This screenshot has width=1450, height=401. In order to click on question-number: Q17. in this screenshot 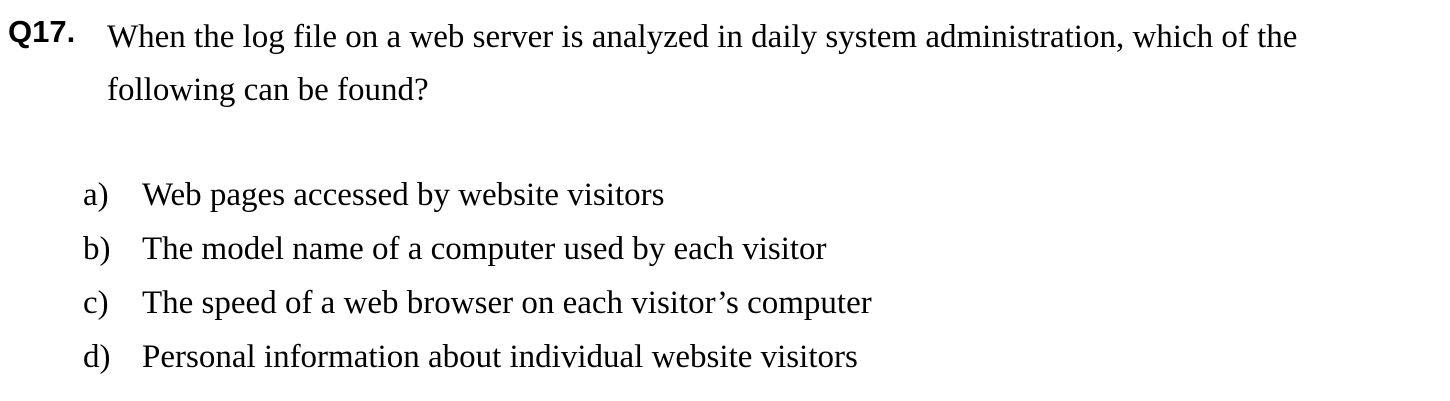, I will do `click(42, 31)`.